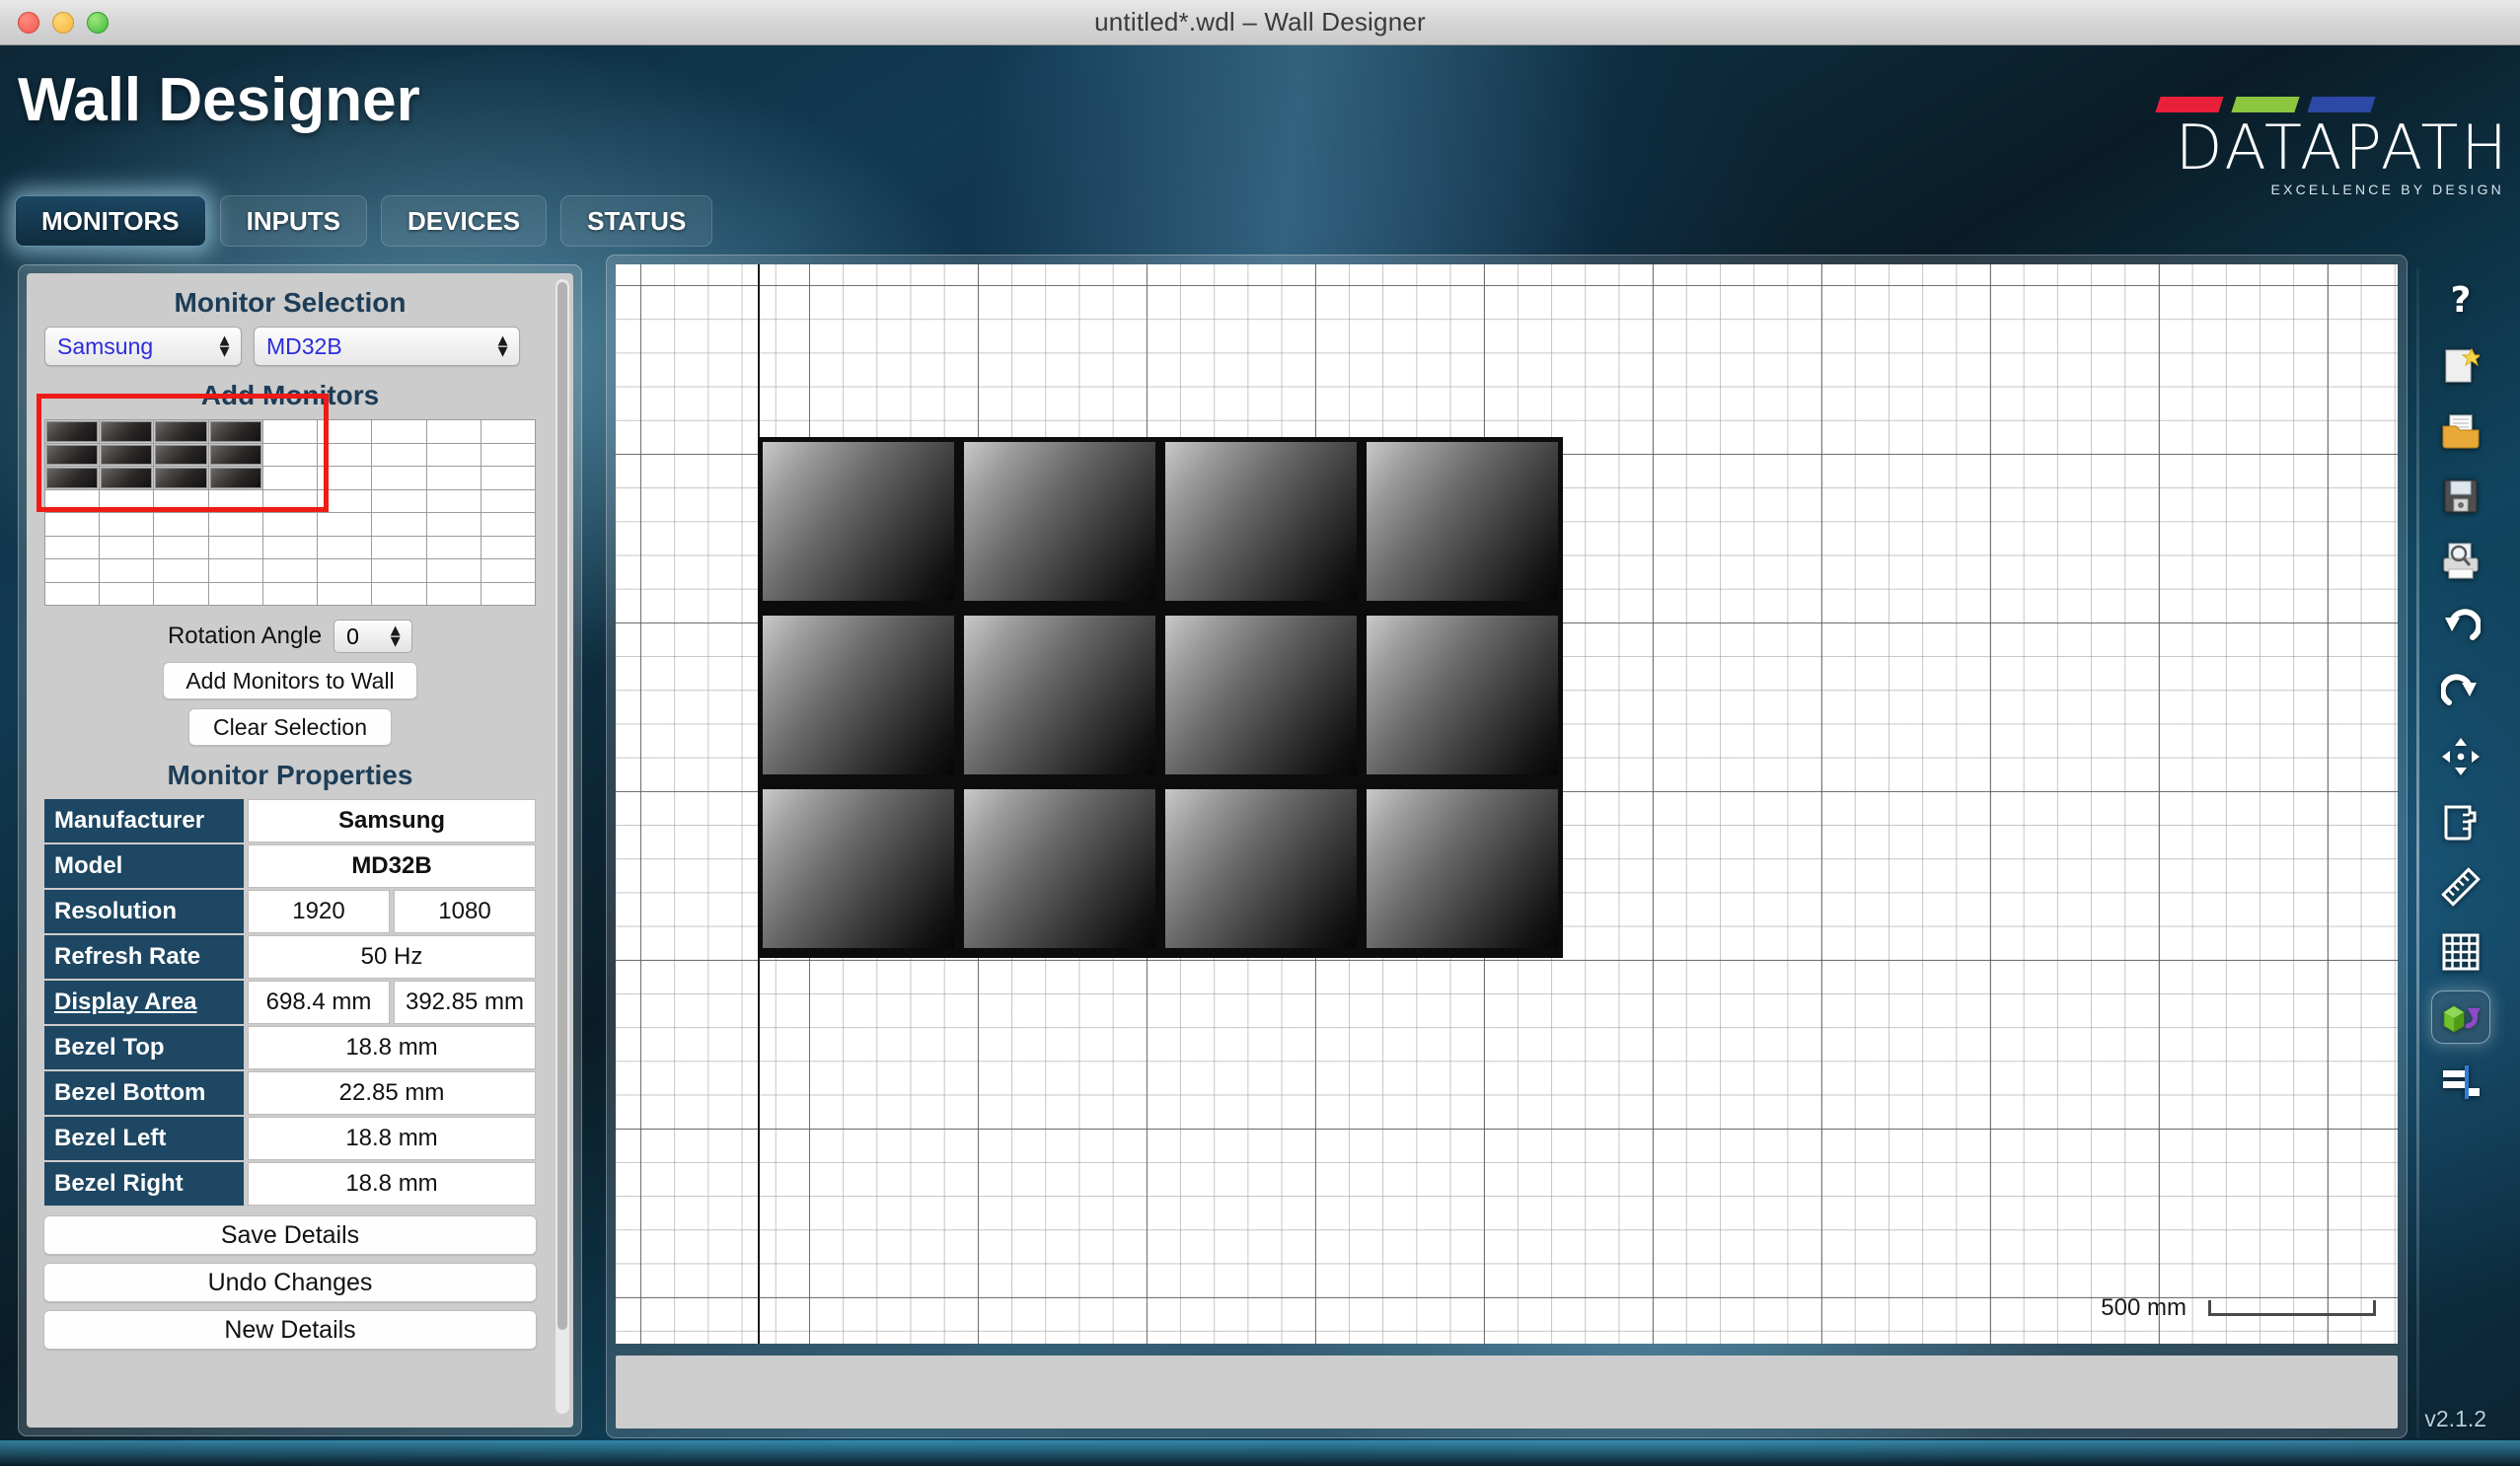 The width and height of the screenshot is (2520, 1466). What do you see at coordinates (2460, 1017) in the screenshot?
I see `rotate-3d-icon` at bounding box center [2460, 1017].